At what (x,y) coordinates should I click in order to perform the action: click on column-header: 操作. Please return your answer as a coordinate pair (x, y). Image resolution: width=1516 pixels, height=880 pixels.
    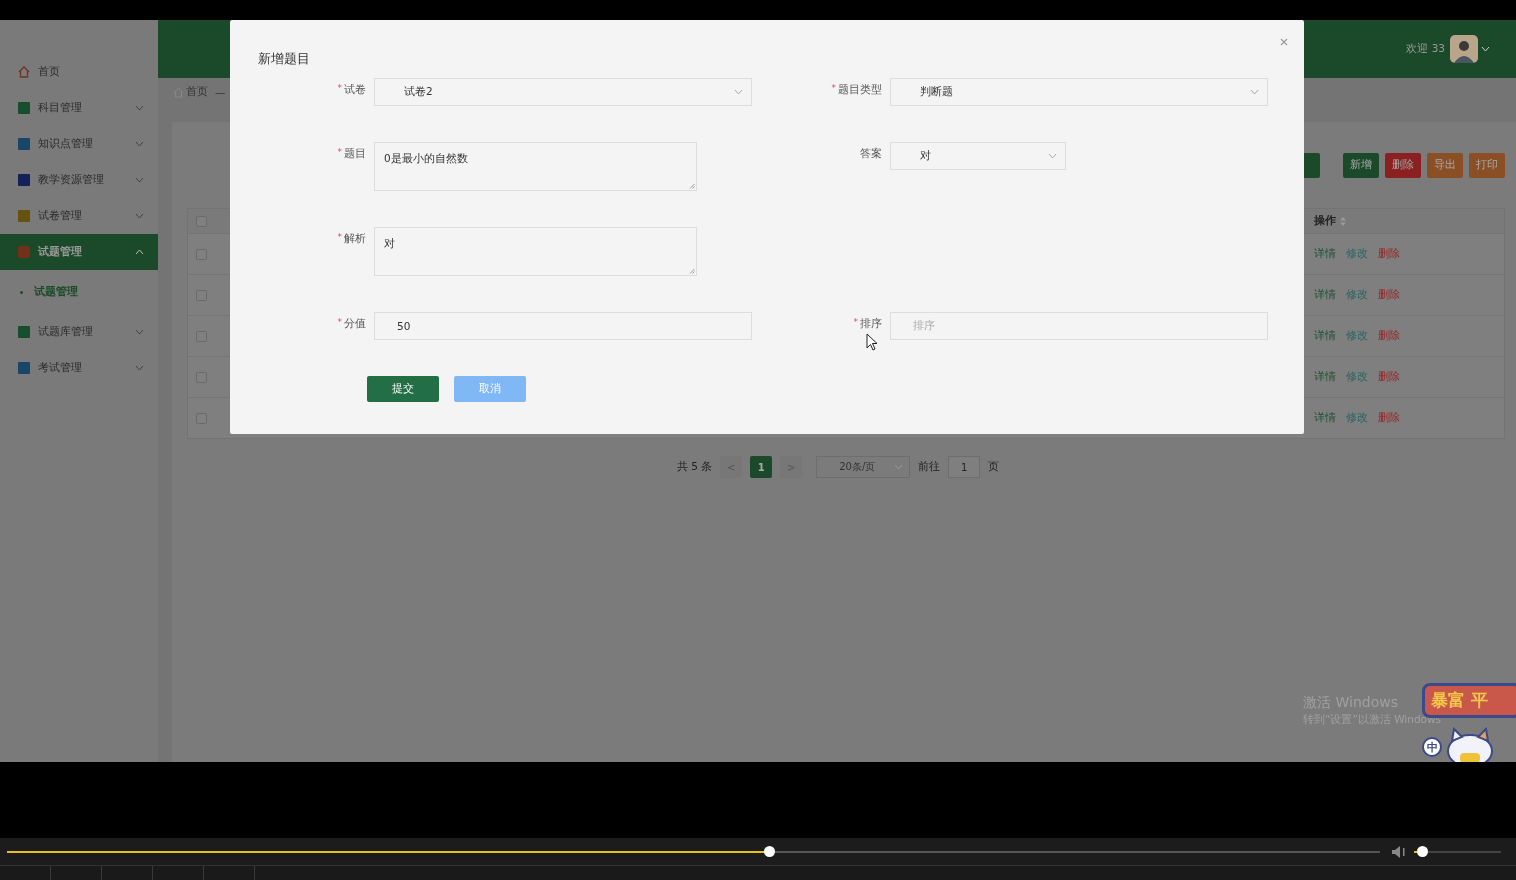
    Looking at the image, I should click on (1409, 221).